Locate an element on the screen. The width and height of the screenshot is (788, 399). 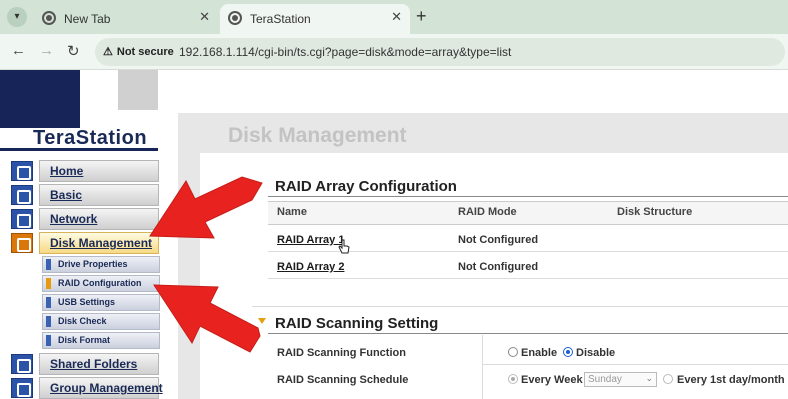
annotation-arrows is located at coordinates (206, 264).